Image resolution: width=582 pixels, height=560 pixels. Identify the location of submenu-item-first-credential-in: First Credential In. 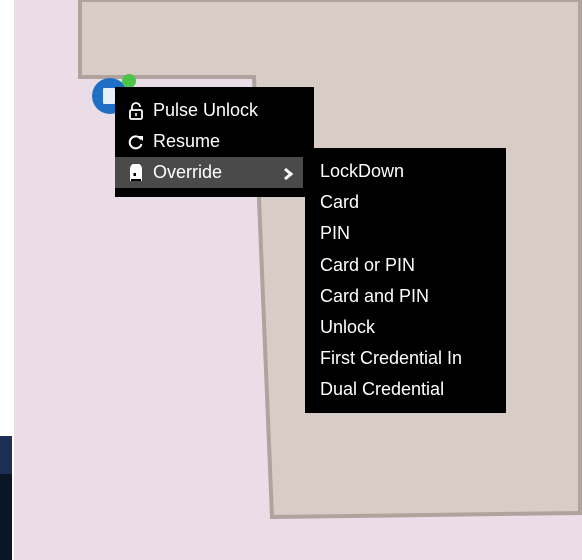
(405, 358).